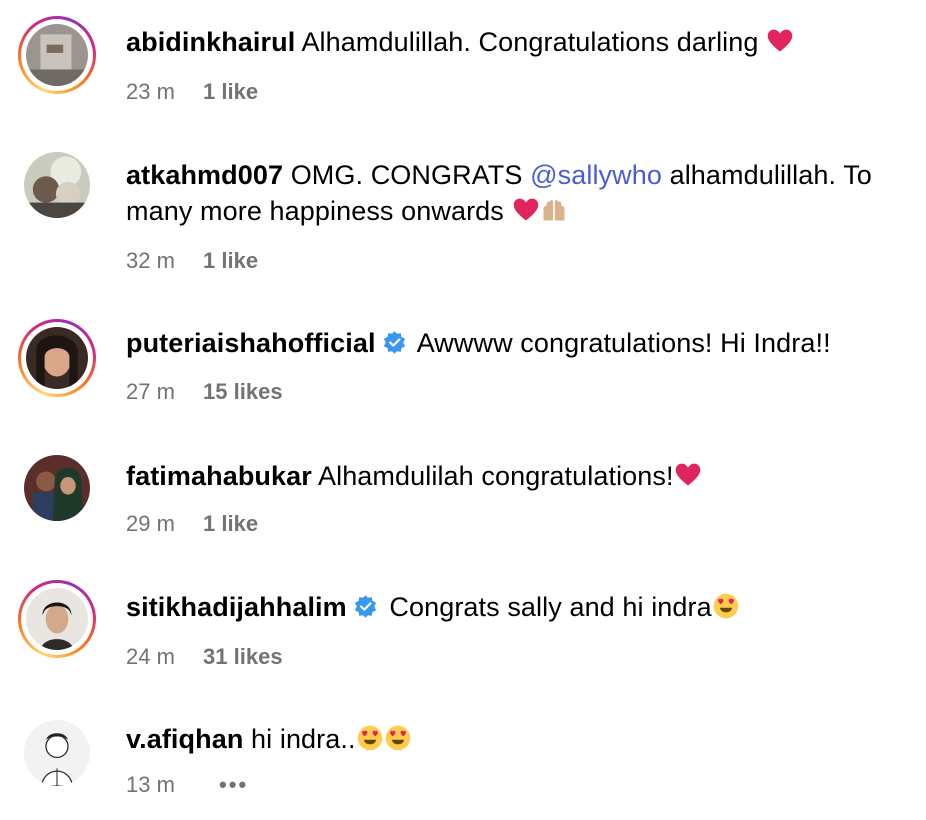 Image resolution: width=926 pixels, height=820 pixels. I want to click on comment-time: 24 m, so click(150, 657).